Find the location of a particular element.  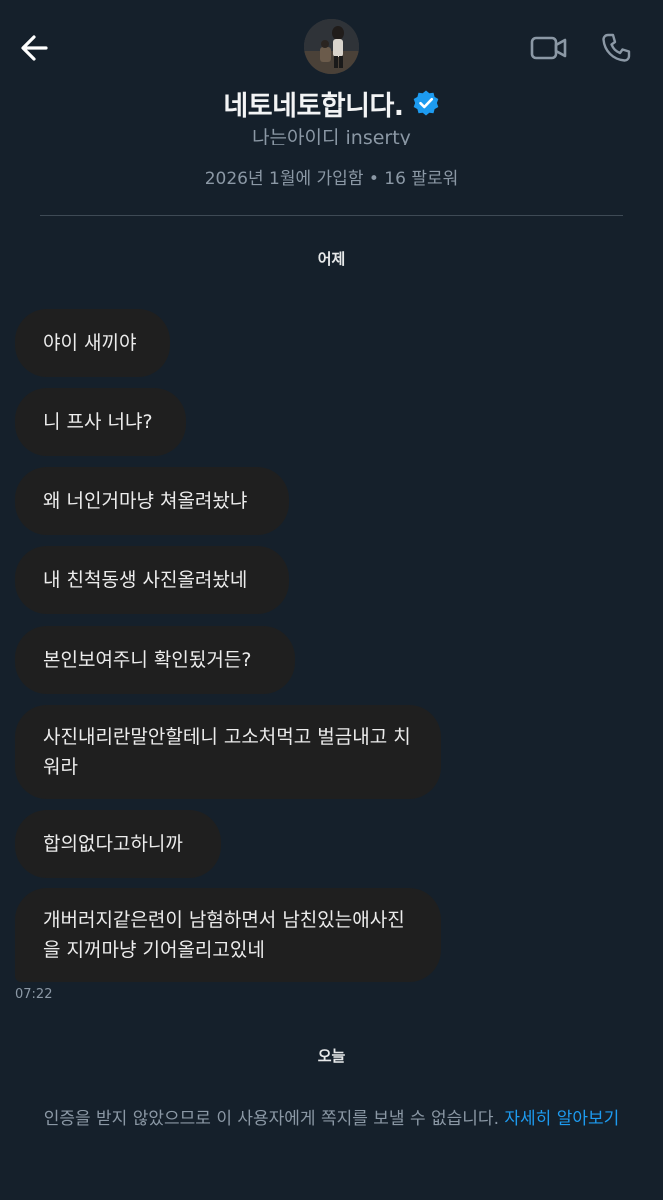

date-separator-yesterday: 어제 is located at coordinates (331, 259).